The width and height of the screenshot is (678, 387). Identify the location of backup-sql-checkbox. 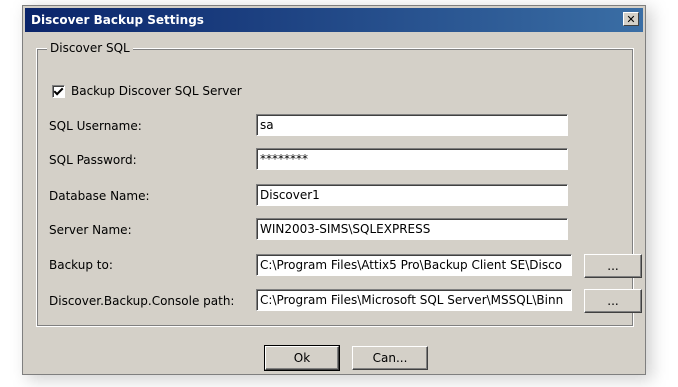
(58, 91).